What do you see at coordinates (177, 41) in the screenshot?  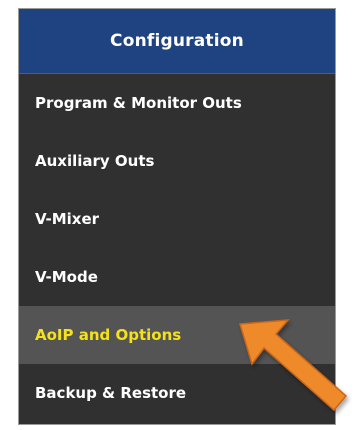 I see `menu-header-configuration: Configuration` at bounding box center [177, 41].